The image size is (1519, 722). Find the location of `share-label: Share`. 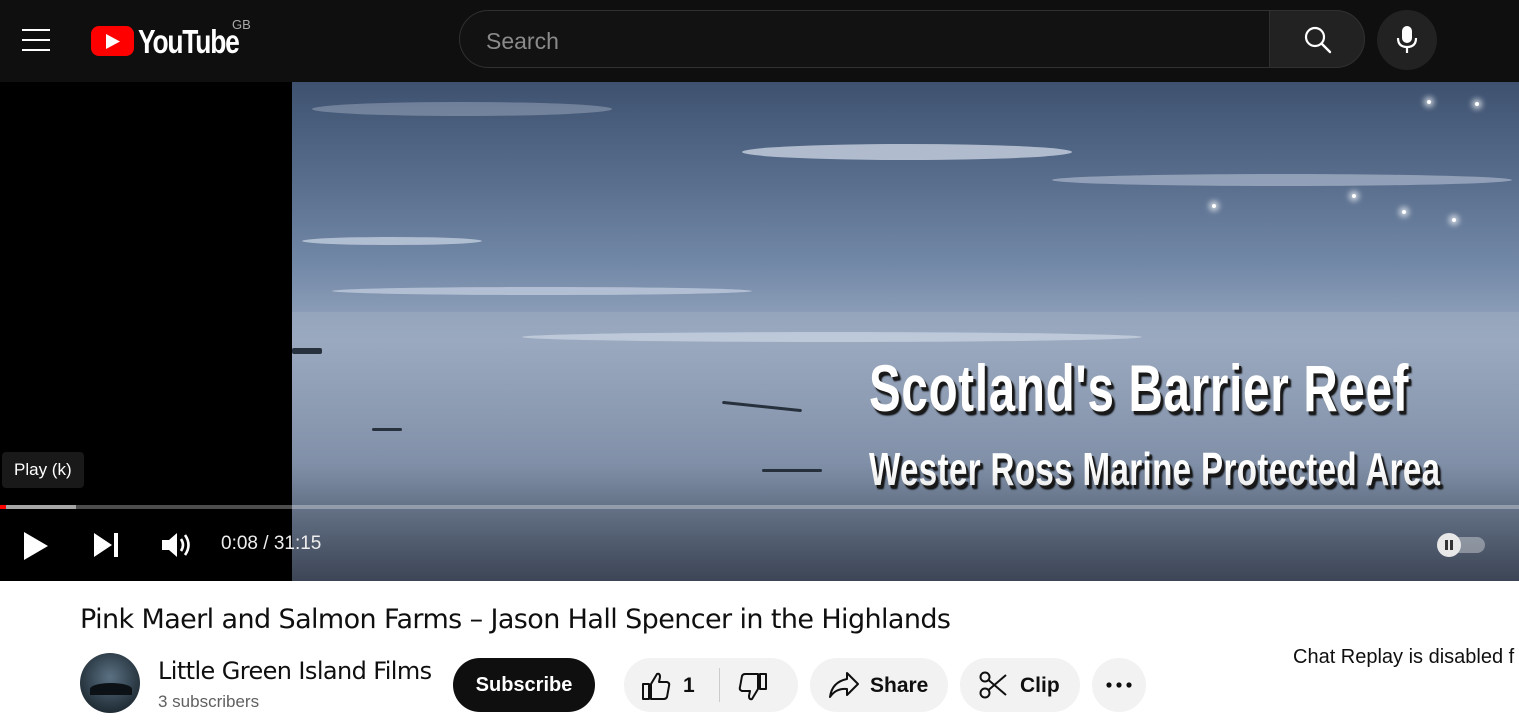

share-label: Share is located at coordinates (899, 685).